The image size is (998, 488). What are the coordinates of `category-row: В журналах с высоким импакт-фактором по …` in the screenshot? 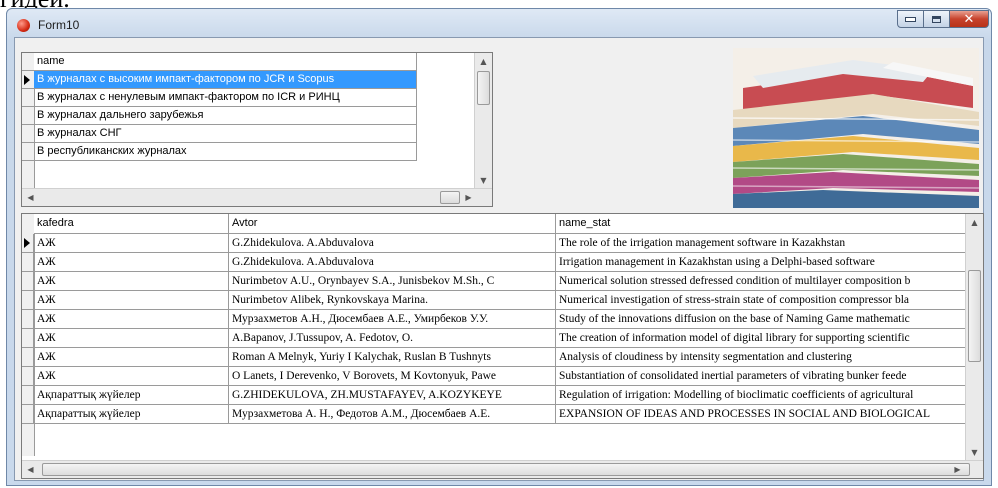 It's located at (225, 80).